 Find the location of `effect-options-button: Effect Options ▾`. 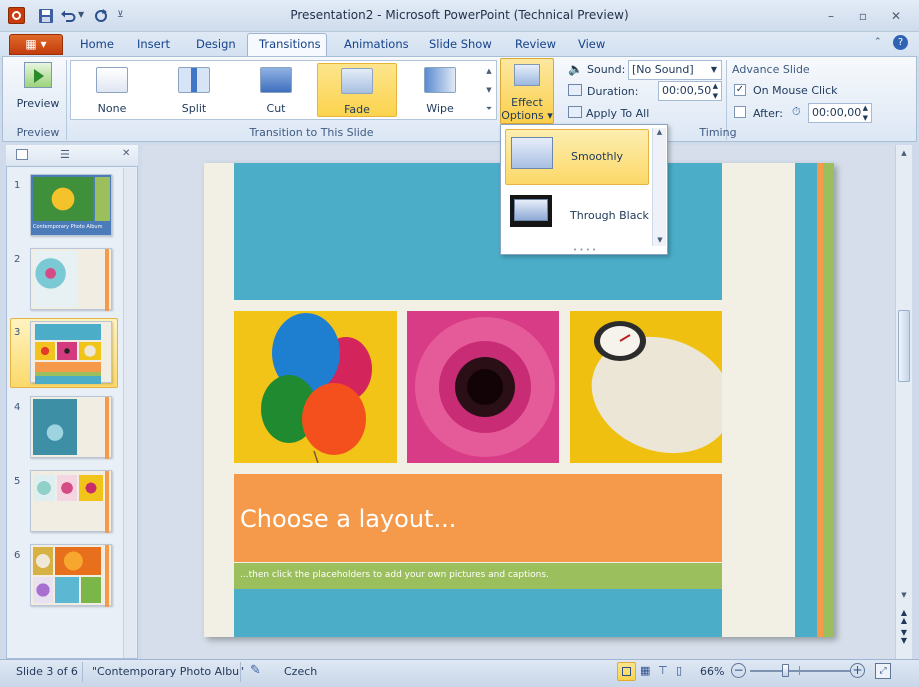

effect-options-button: Effect Options ▾ is located at coordinates (527, 91).